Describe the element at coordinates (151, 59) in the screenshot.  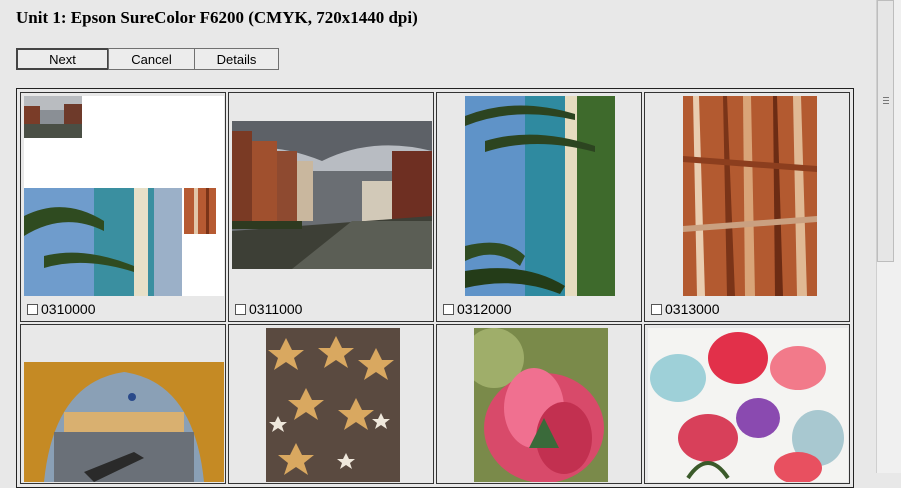
I see `cancel-button: Cancel` at that location.